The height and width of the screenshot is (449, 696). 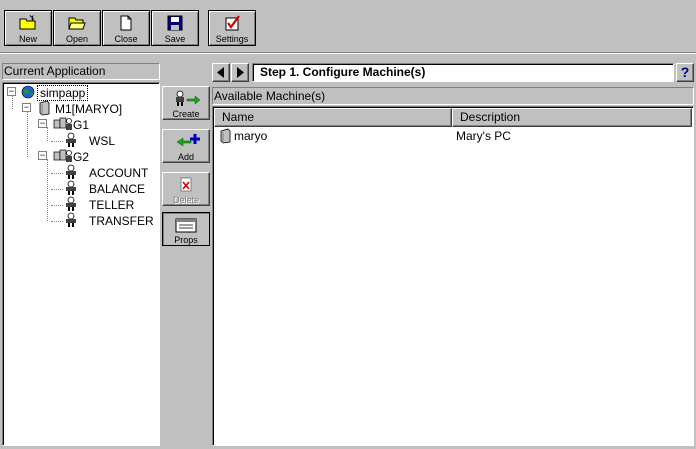 I want to click on tree-node-wsl: WSL, so click(x=89, y=140).